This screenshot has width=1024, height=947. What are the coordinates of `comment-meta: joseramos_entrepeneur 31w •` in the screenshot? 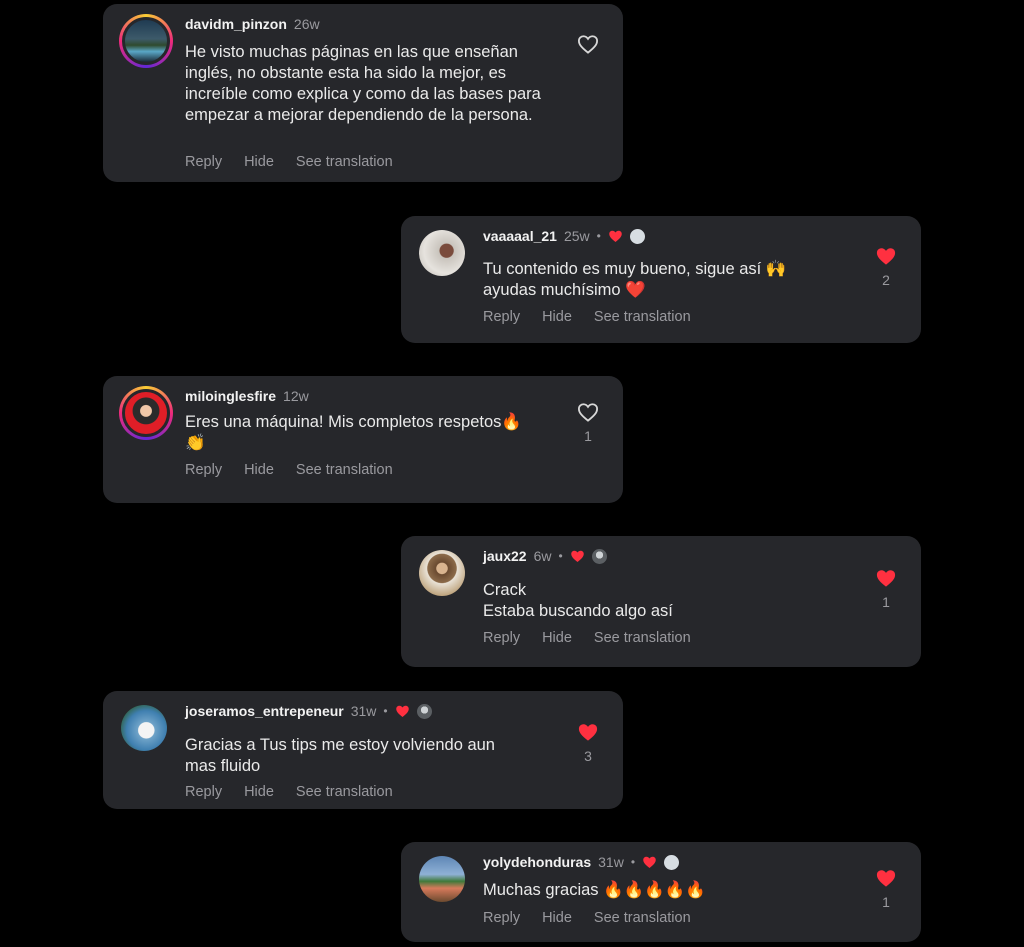 It's located at (308, 711).